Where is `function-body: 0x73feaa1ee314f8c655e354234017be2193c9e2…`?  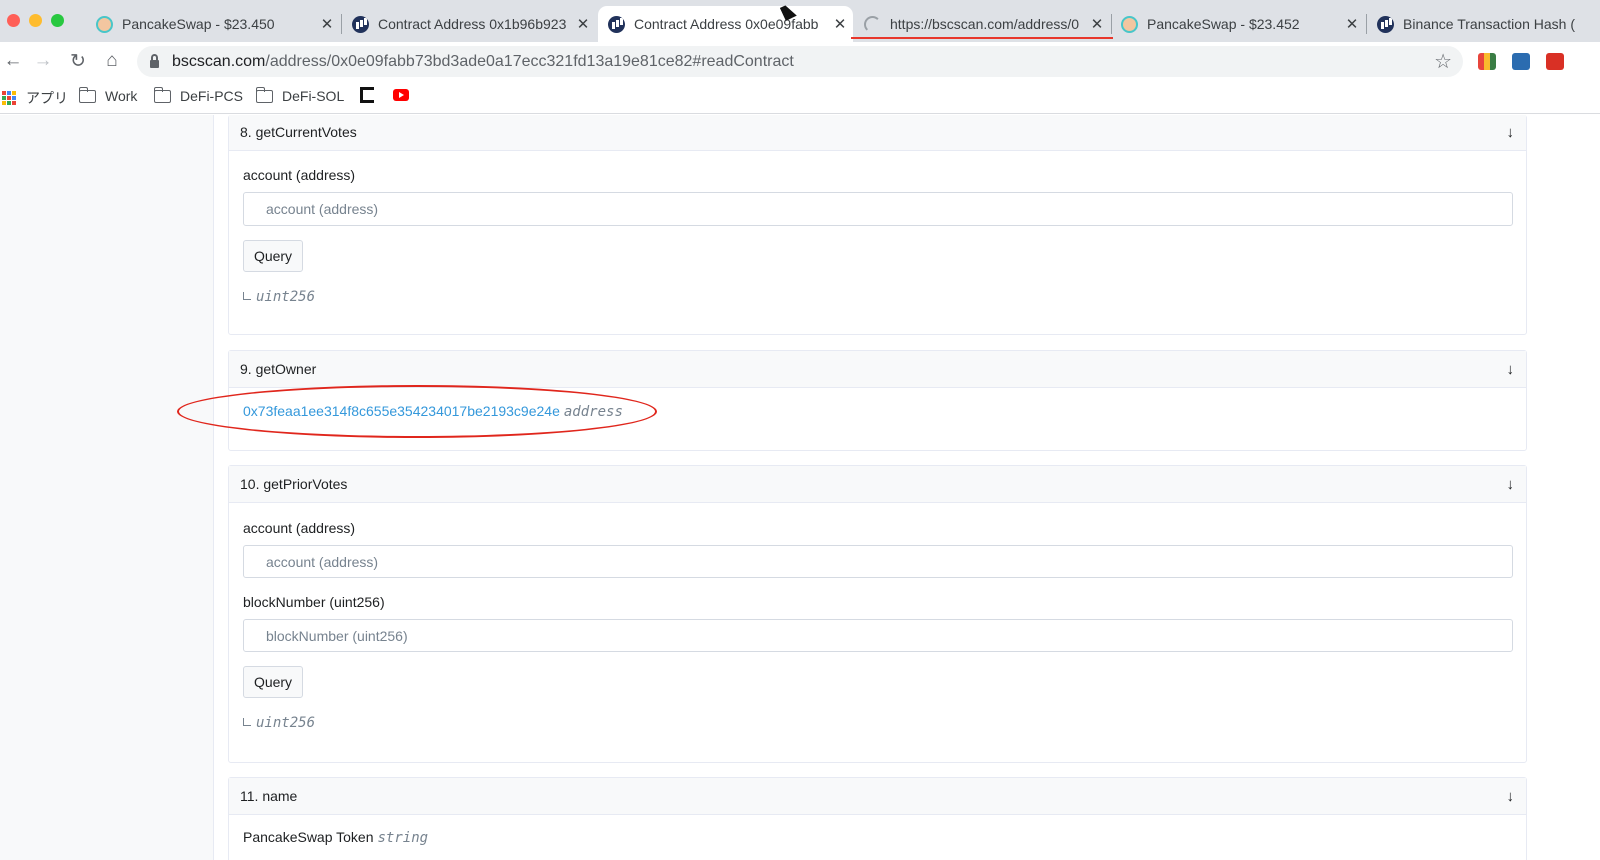
function-body: 0x73feaa1ee314f8c655e354234017be2193c9e2… is located at coordinates (877, 404).